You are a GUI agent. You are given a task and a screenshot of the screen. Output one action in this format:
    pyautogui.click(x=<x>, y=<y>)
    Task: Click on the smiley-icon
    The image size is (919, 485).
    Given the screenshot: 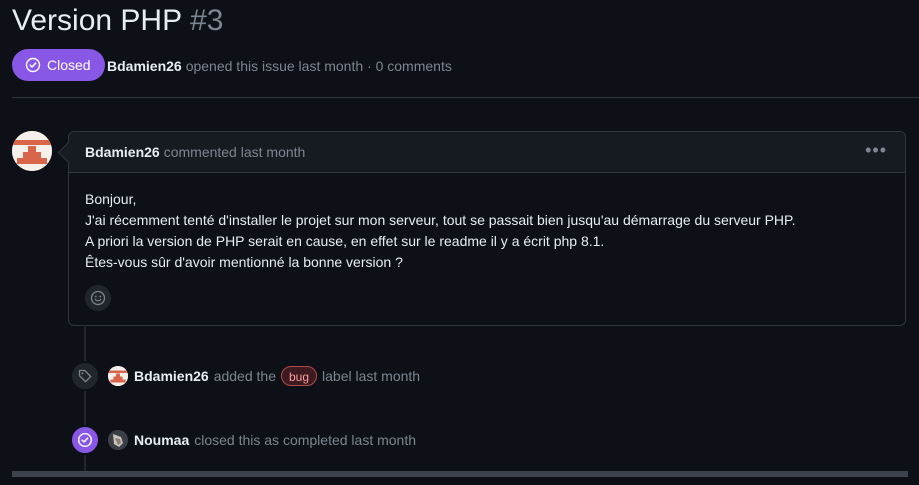 What is the action you would take?
    pyautogui.click(x=98, y=298)
    